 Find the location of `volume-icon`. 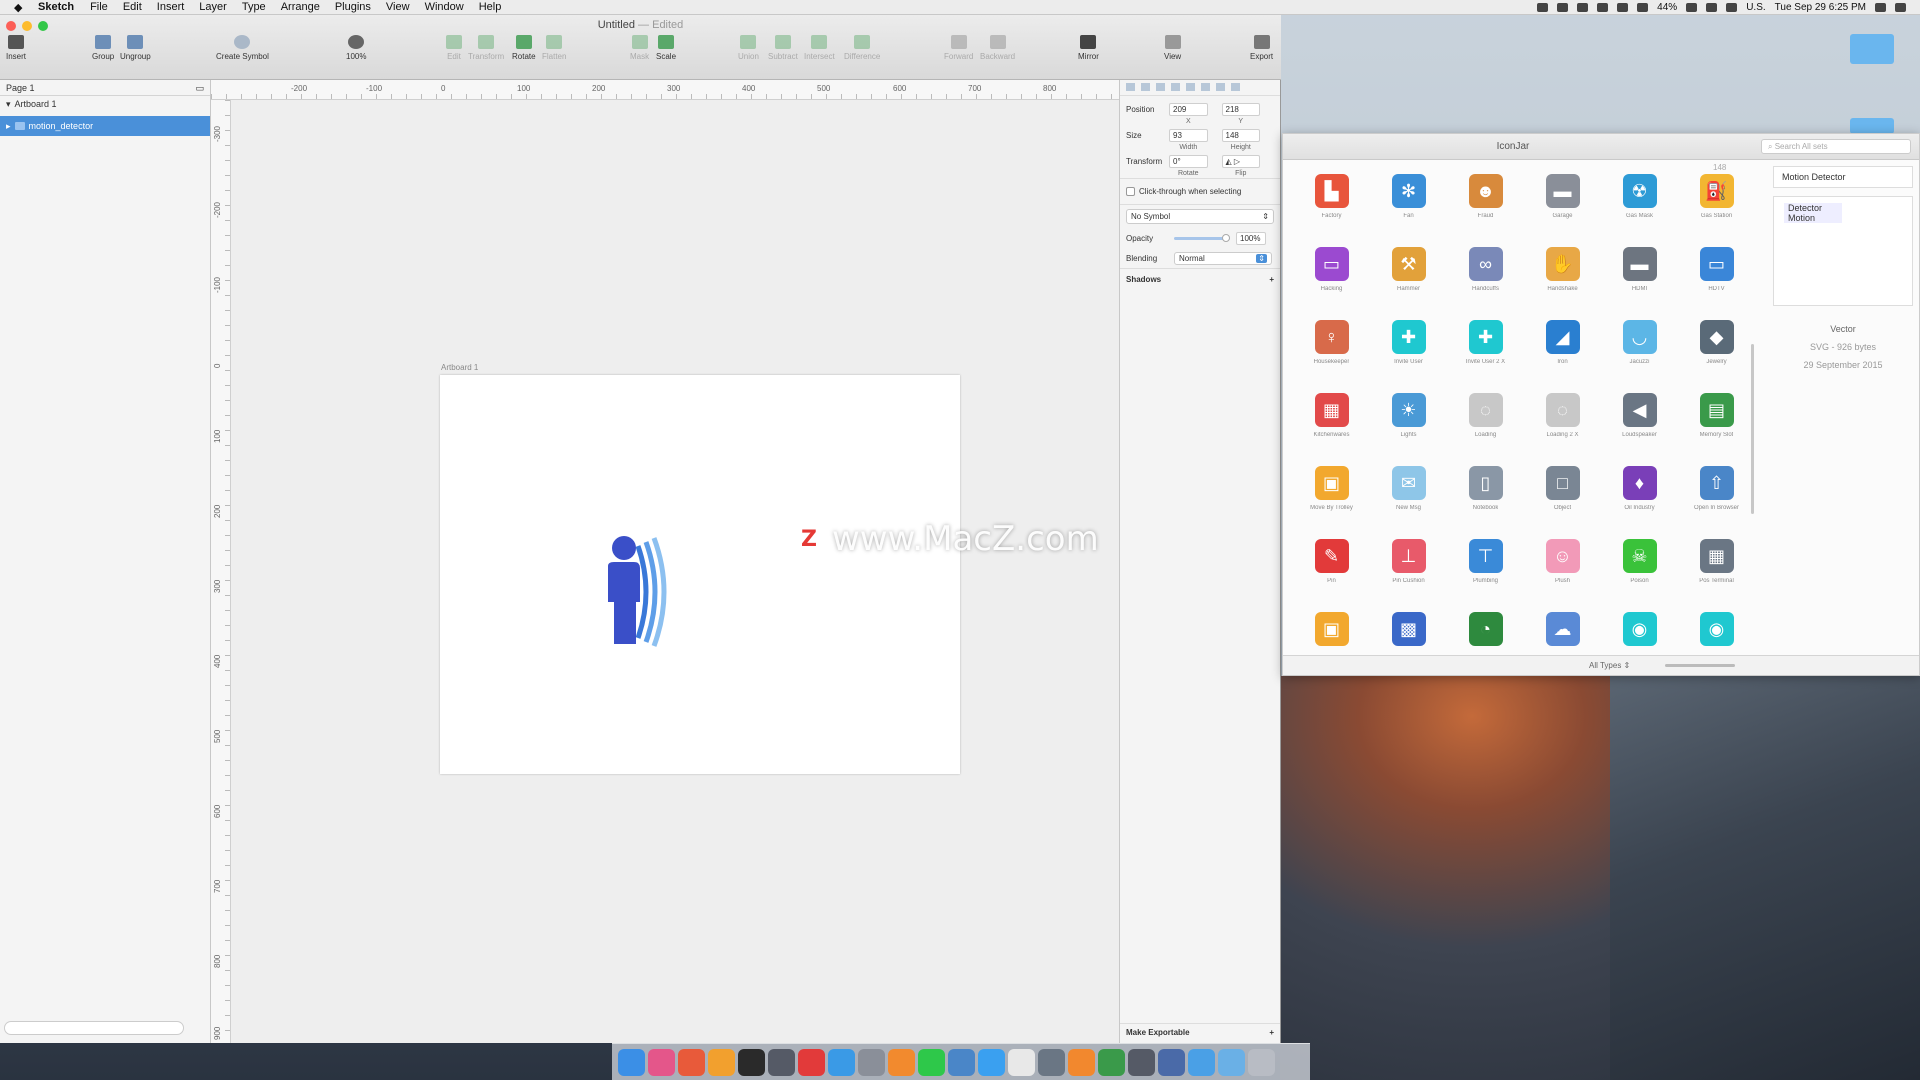

volume-icon is located at coordinates (1643, 7).